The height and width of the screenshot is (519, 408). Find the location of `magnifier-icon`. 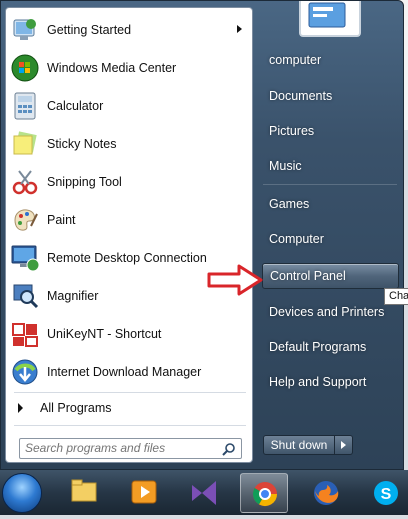

magnifier-icon is located at coordinates (25, 296).